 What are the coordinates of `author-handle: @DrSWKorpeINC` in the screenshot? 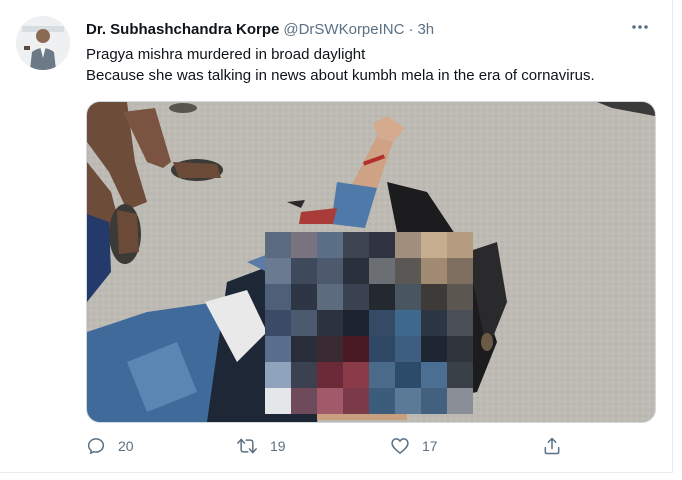 It's located at (343, 29).